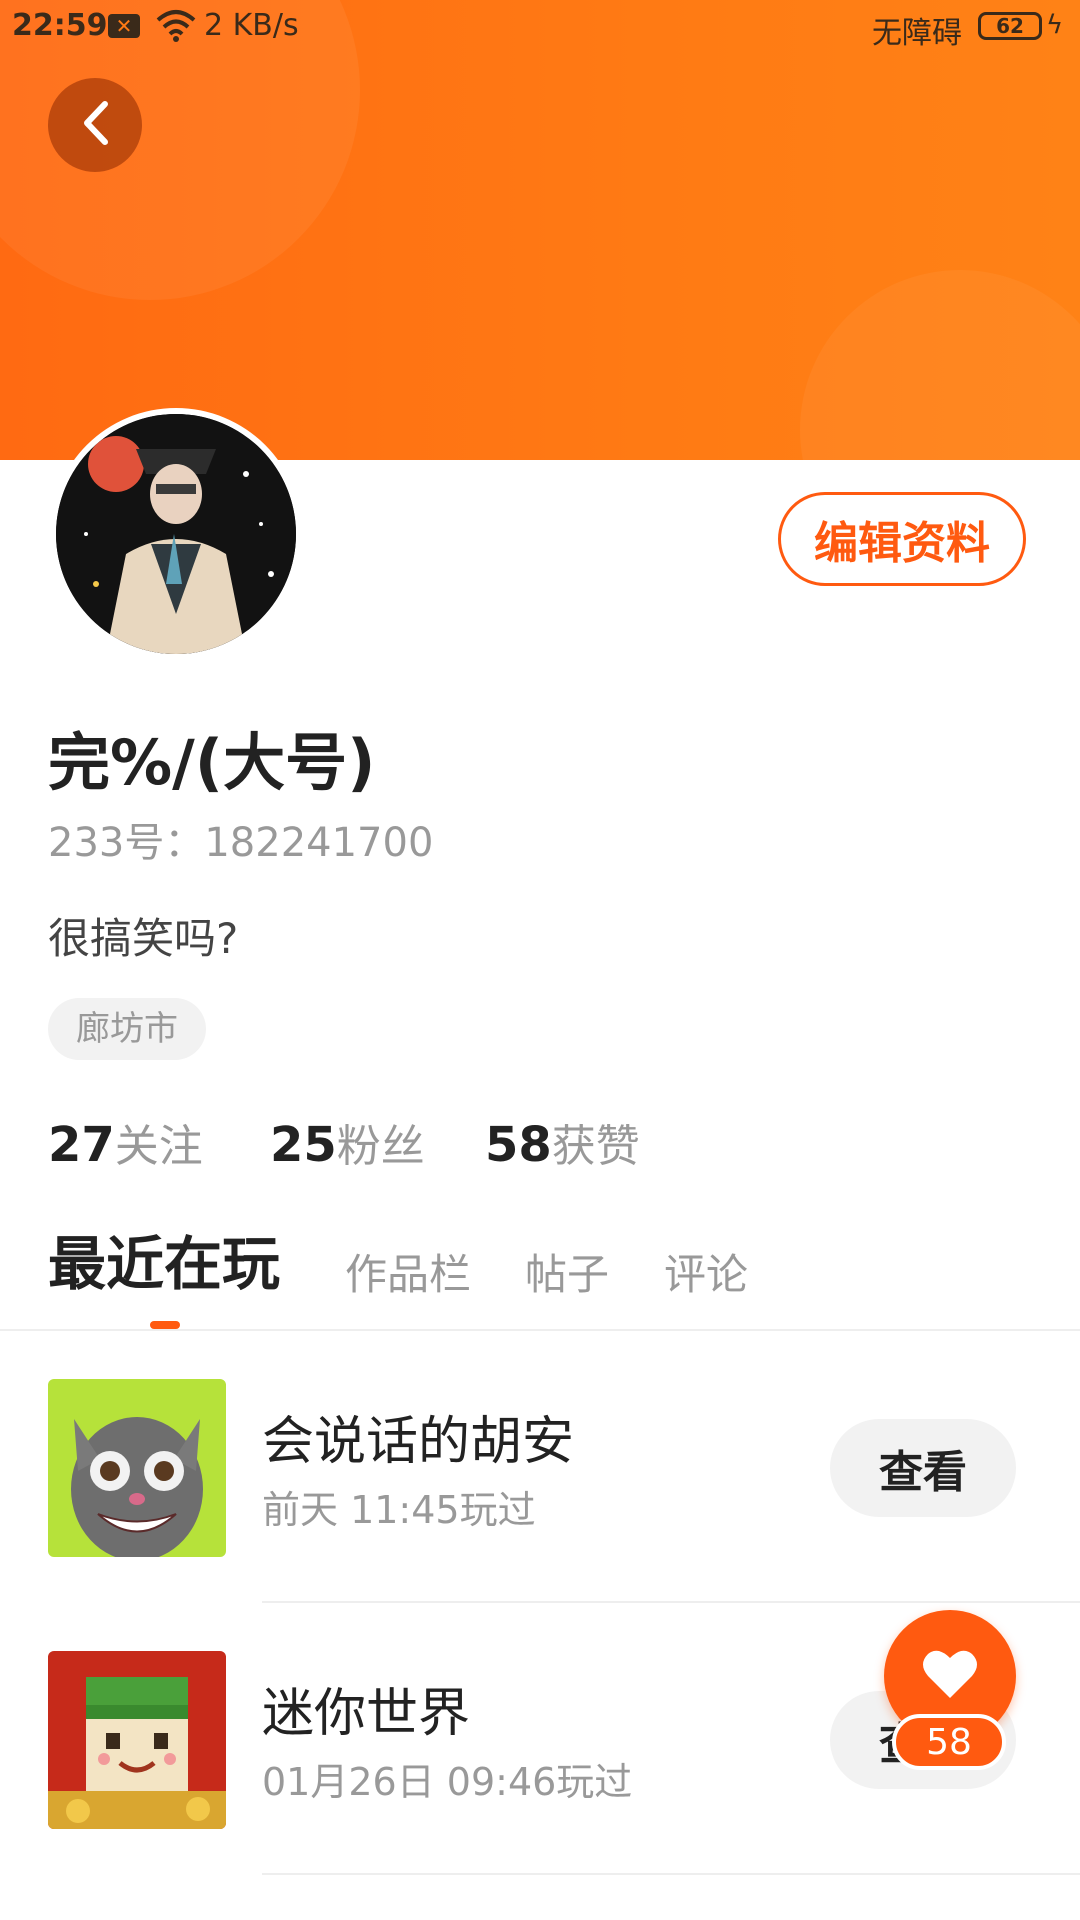 The height and width of the screenshot is (1920, 1080). I want to click on stat-likes: 58获赞, so click(562, 1142).